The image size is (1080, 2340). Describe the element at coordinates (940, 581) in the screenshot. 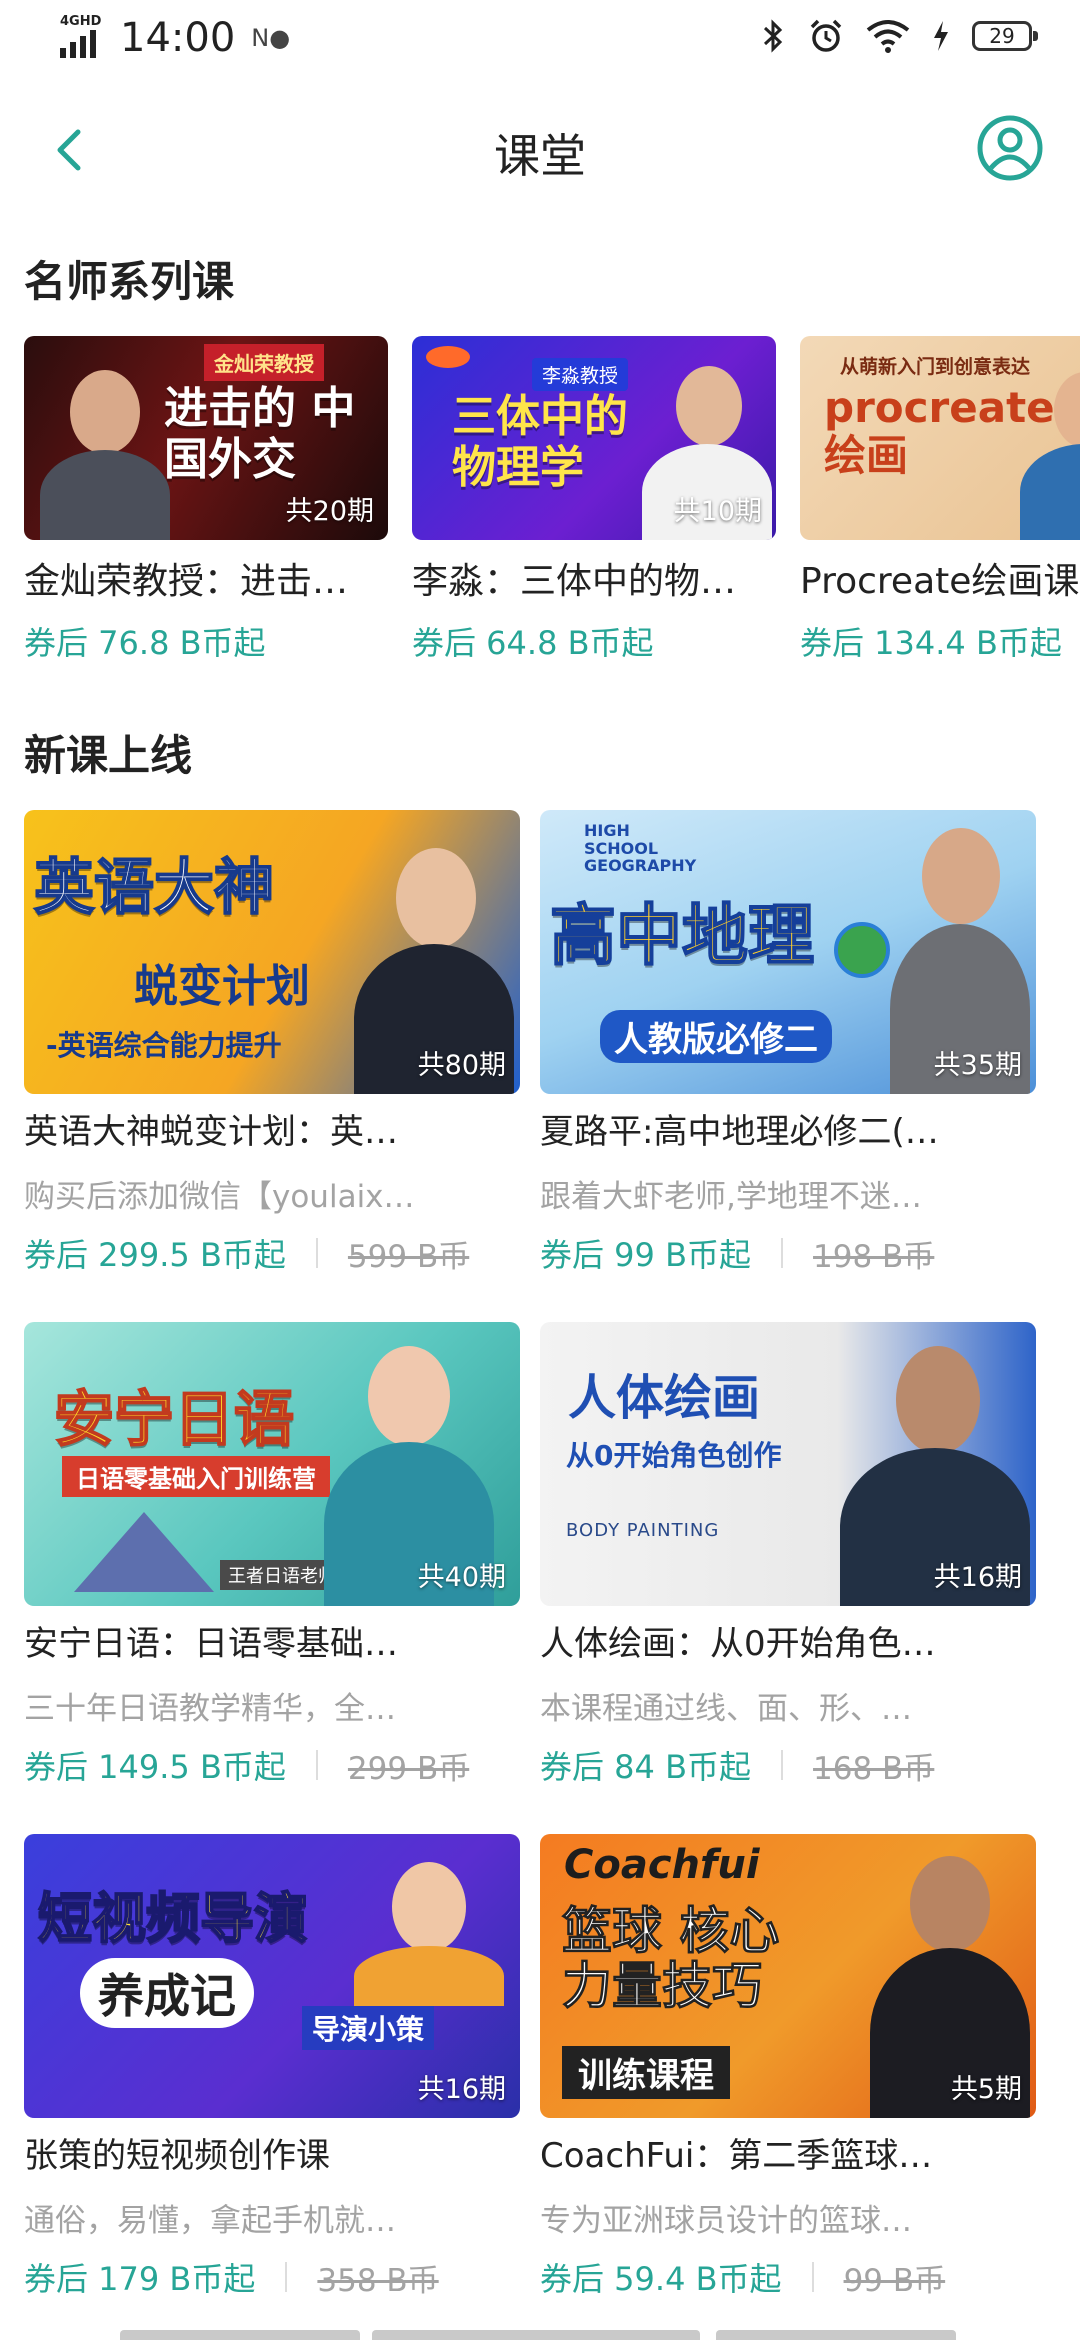

I see `course-title: Procreate绘画课` at that location.